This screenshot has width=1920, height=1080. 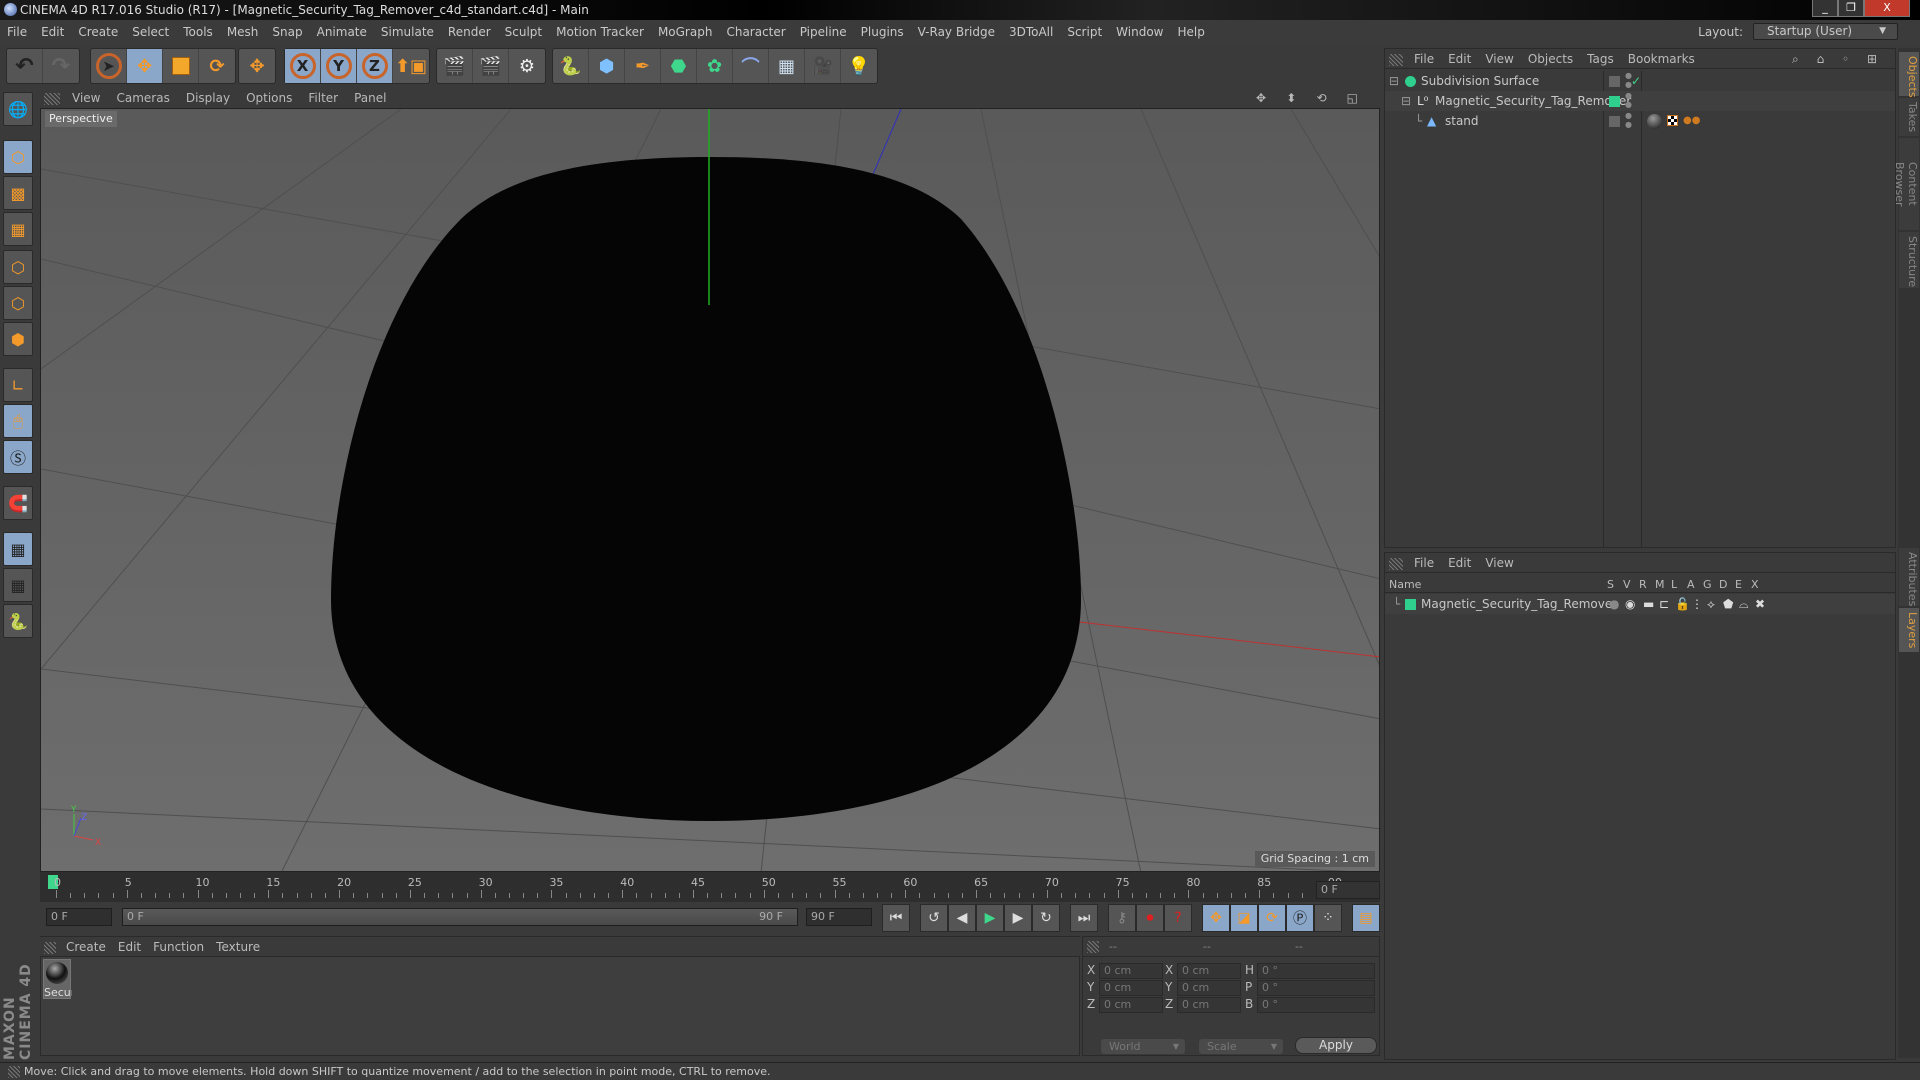 What do you see at coordinates (243, 32) in the screenshot?
I see `menu-mesh: Mesh` at bounding box center [243, 32].